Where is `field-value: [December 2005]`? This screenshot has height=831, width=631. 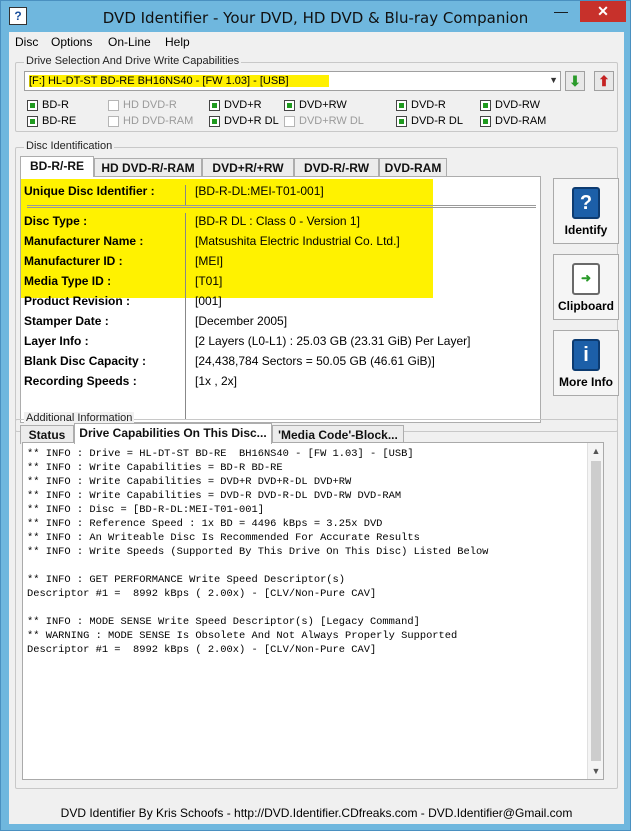 field-value: [December 2005] is located at coordinates (241, 321).